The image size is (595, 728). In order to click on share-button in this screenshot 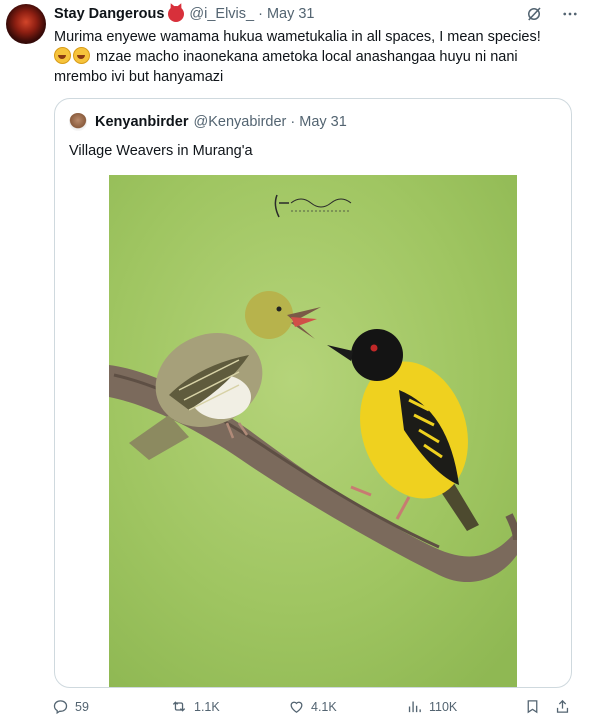, I will do `click(562, 706)`.